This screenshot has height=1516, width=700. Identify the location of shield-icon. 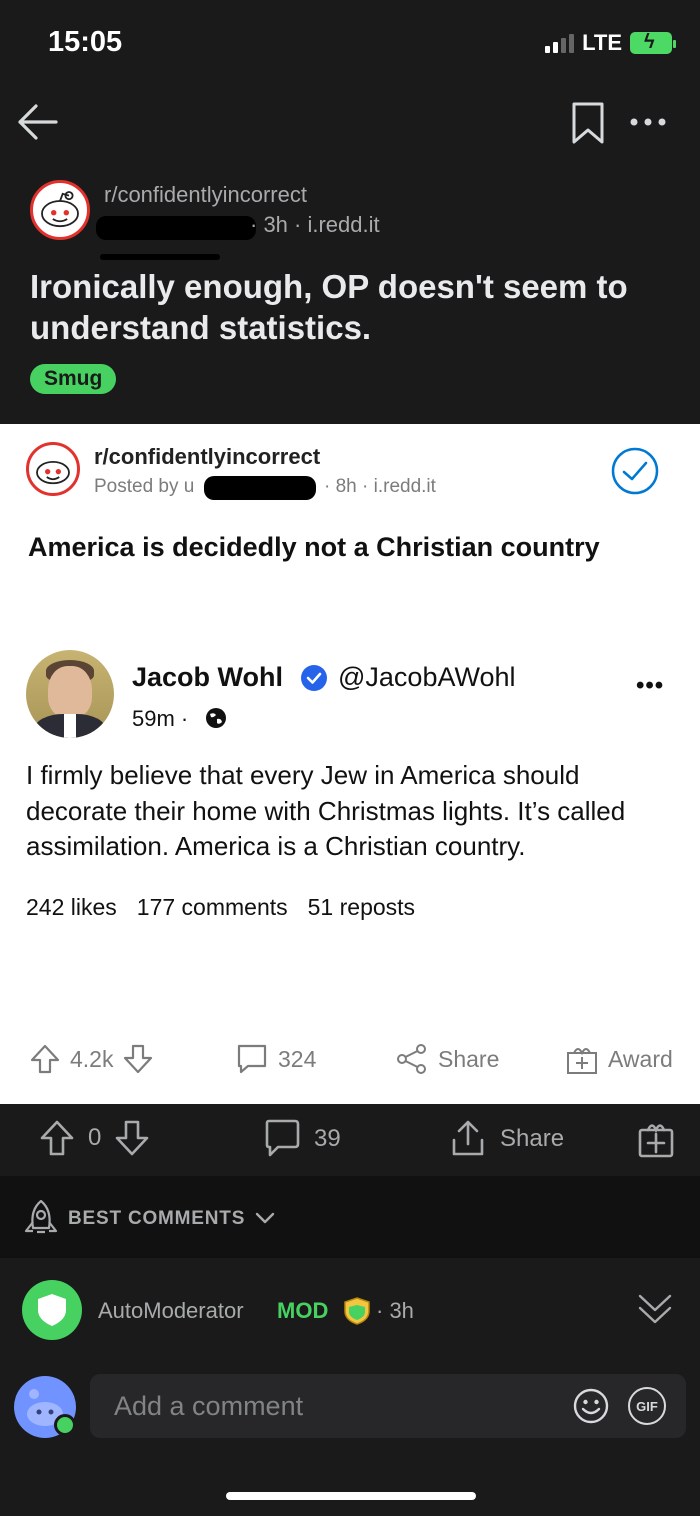
(52, 1310).